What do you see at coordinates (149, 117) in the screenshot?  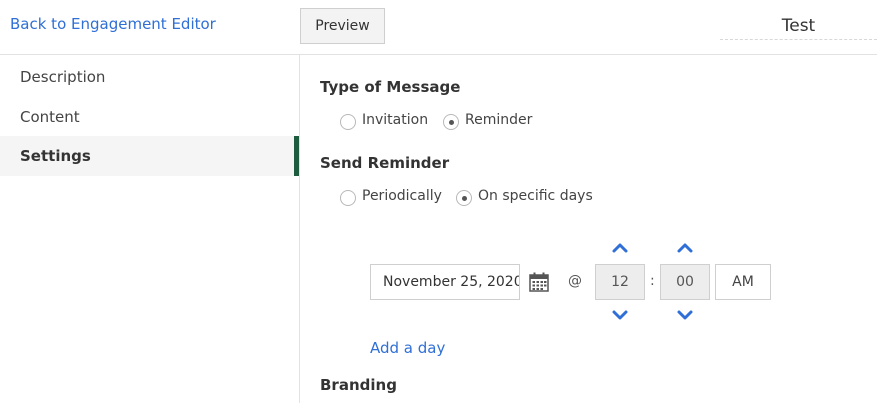 I see `sidebar-item-content: Content` at bounding box center [149, 117].